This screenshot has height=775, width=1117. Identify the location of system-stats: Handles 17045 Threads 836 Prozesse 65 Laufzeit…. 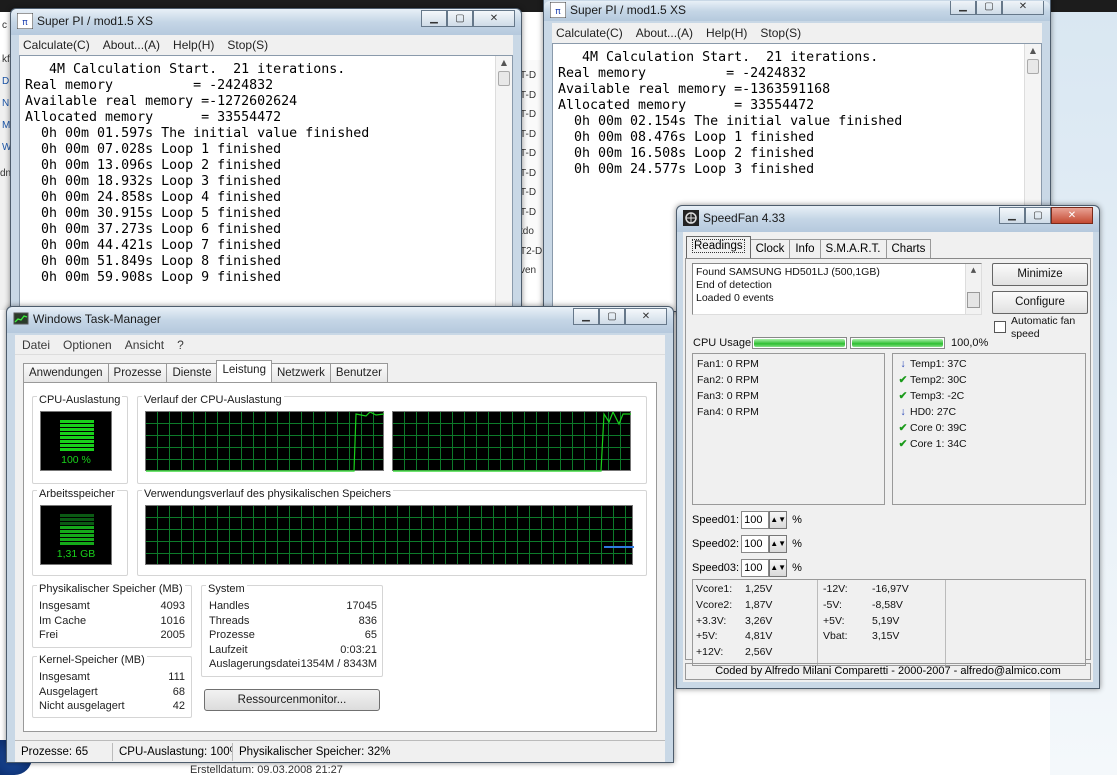
(293, 635).